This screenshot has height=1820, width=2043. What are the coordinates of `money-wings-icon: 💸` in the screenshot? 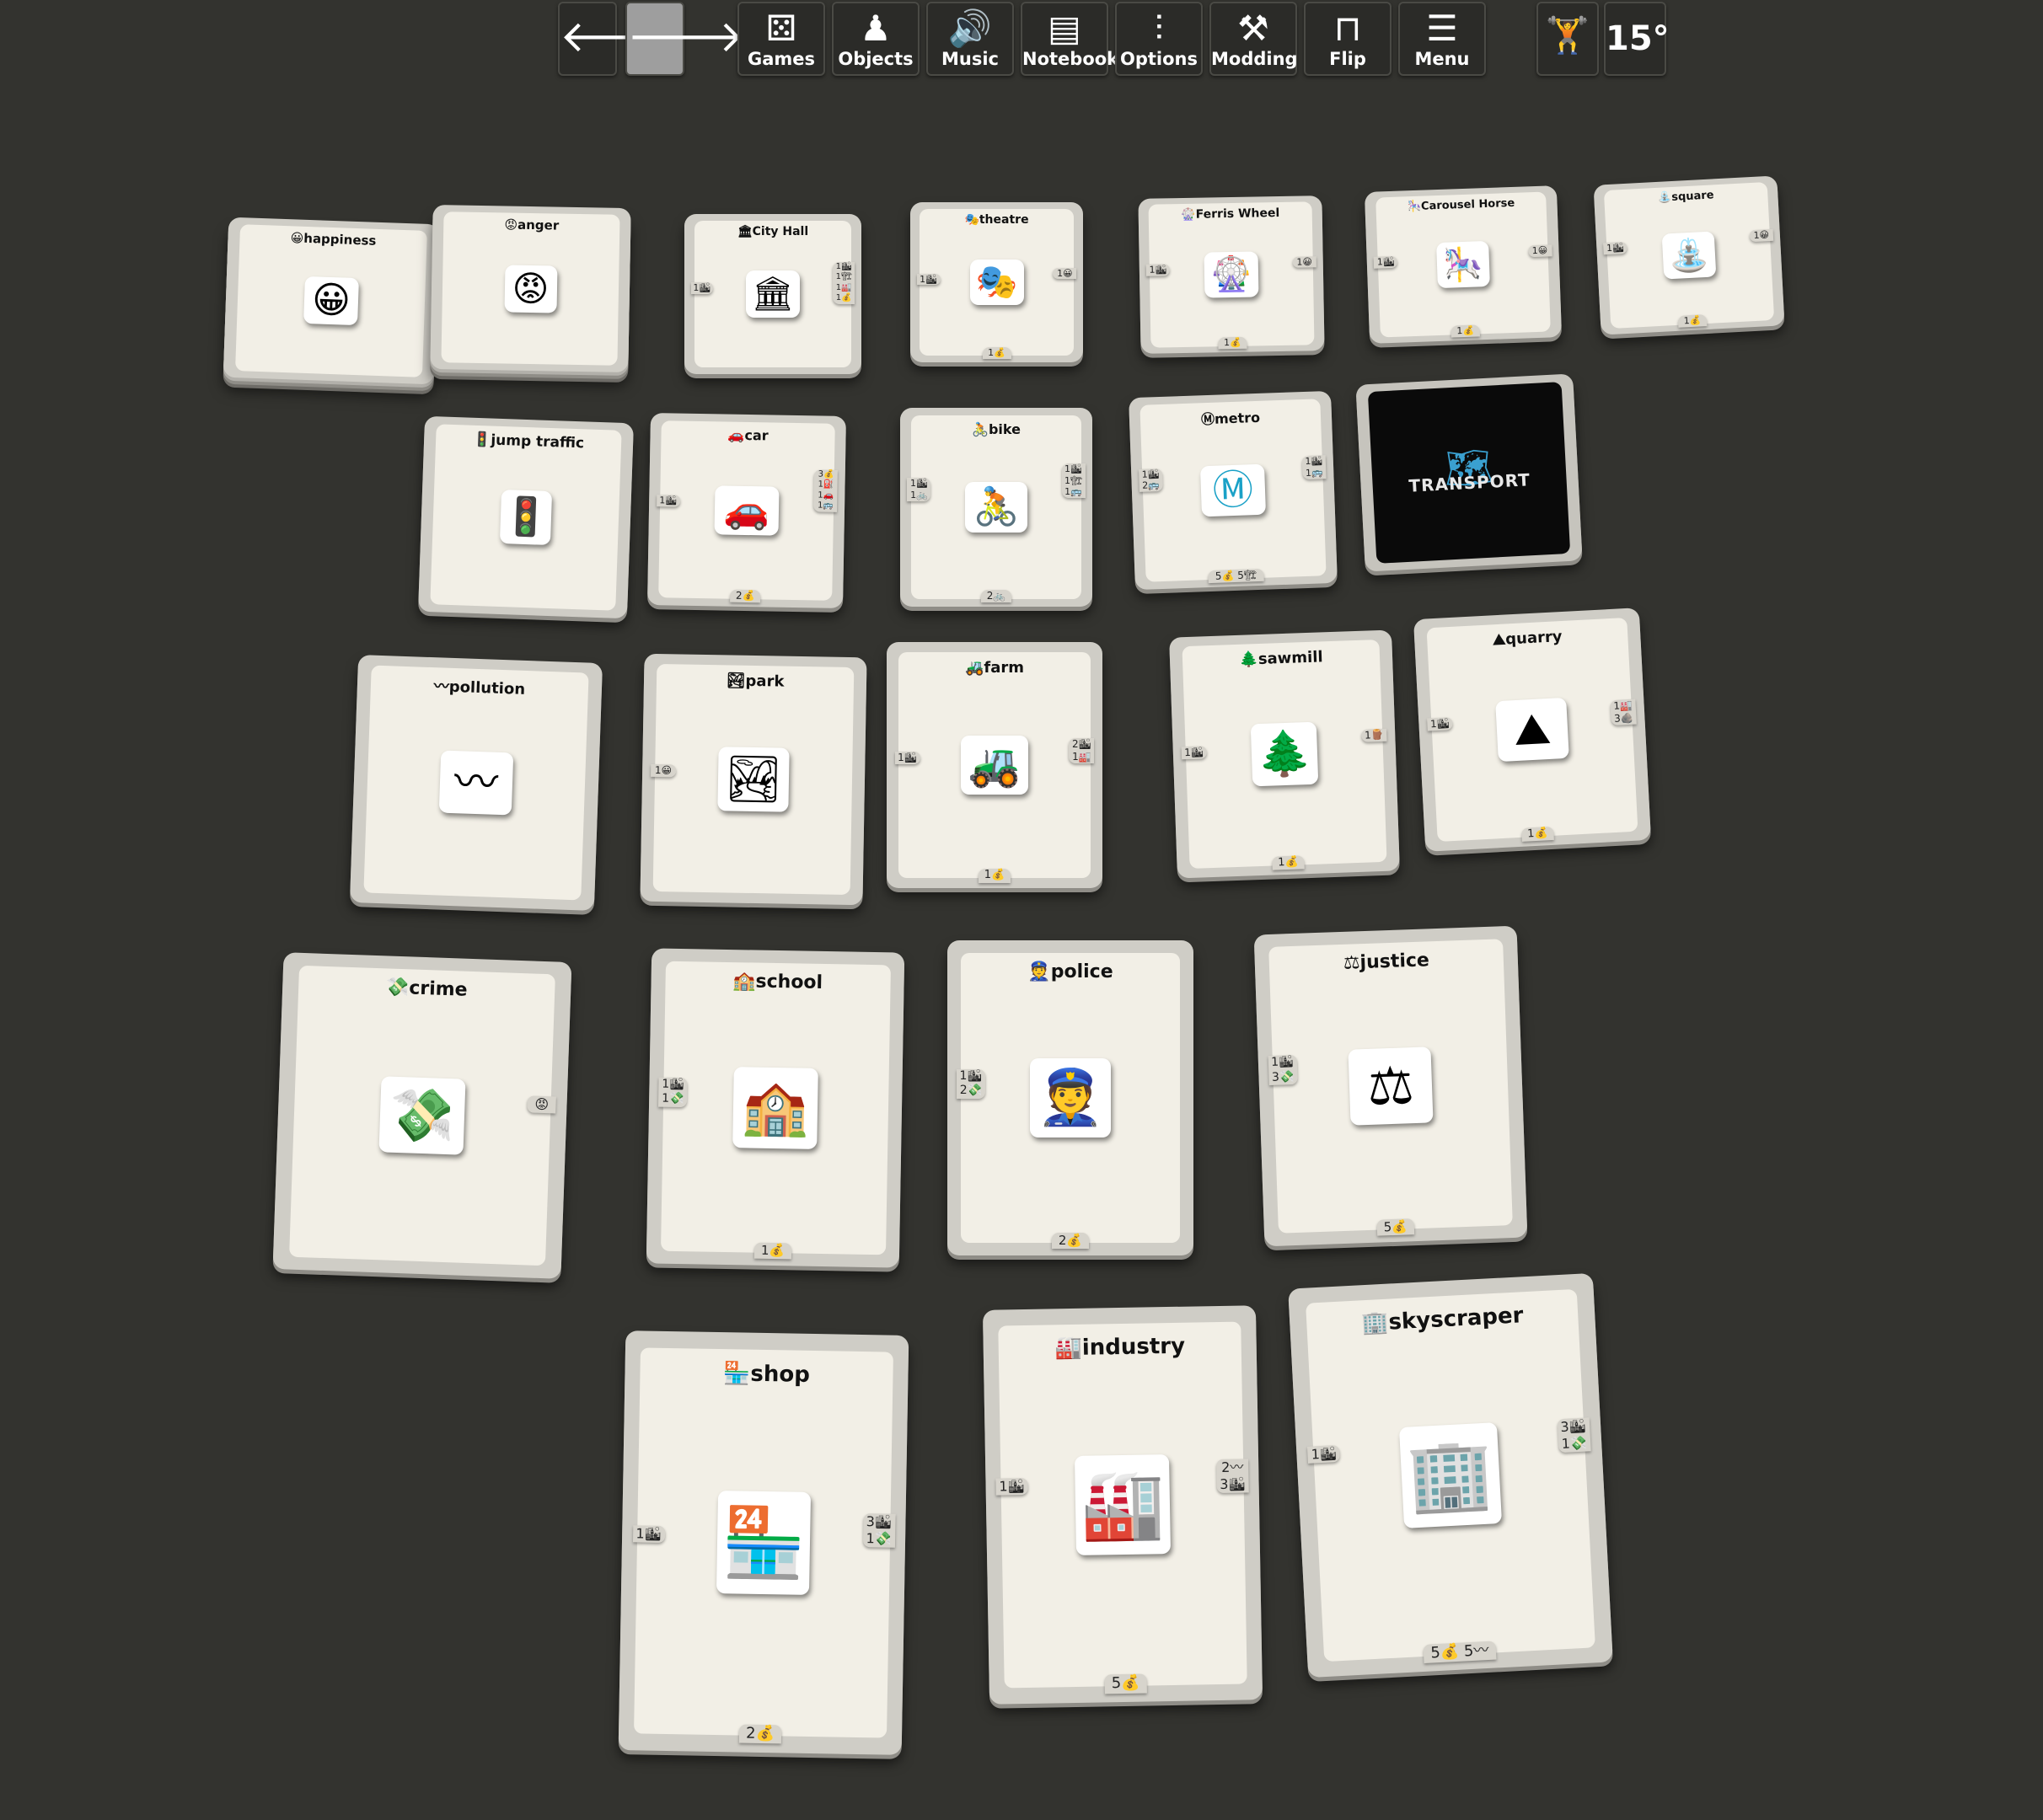 It's located at (422, 1115).